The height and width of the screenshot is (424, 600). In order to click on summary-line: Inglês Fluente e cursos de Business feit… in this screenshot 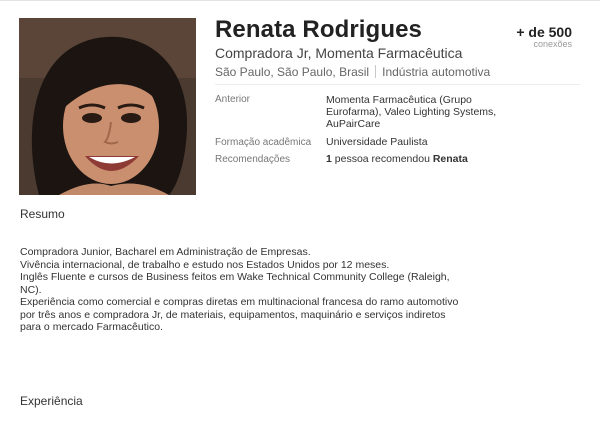, I will do `click(235, 277)`.